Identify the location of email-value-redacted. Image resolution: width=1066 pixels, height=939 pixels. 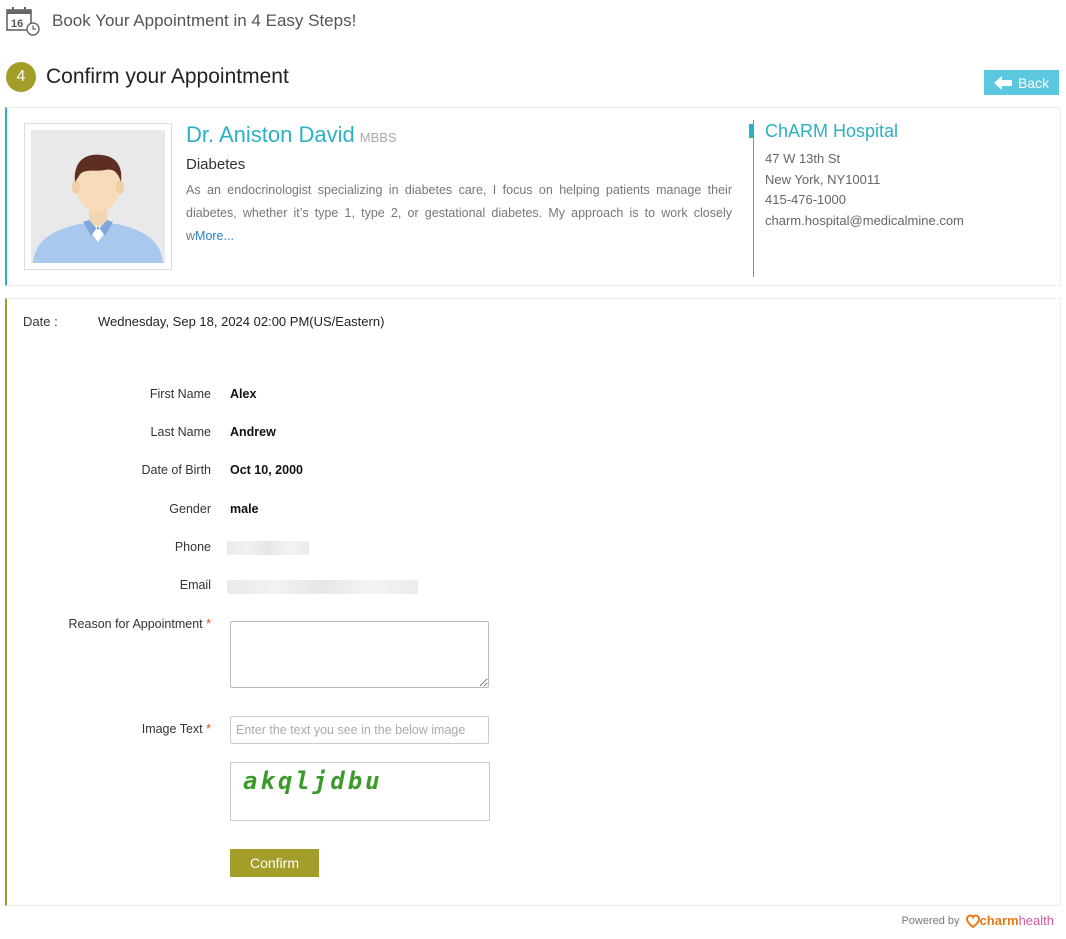
(322, 587).